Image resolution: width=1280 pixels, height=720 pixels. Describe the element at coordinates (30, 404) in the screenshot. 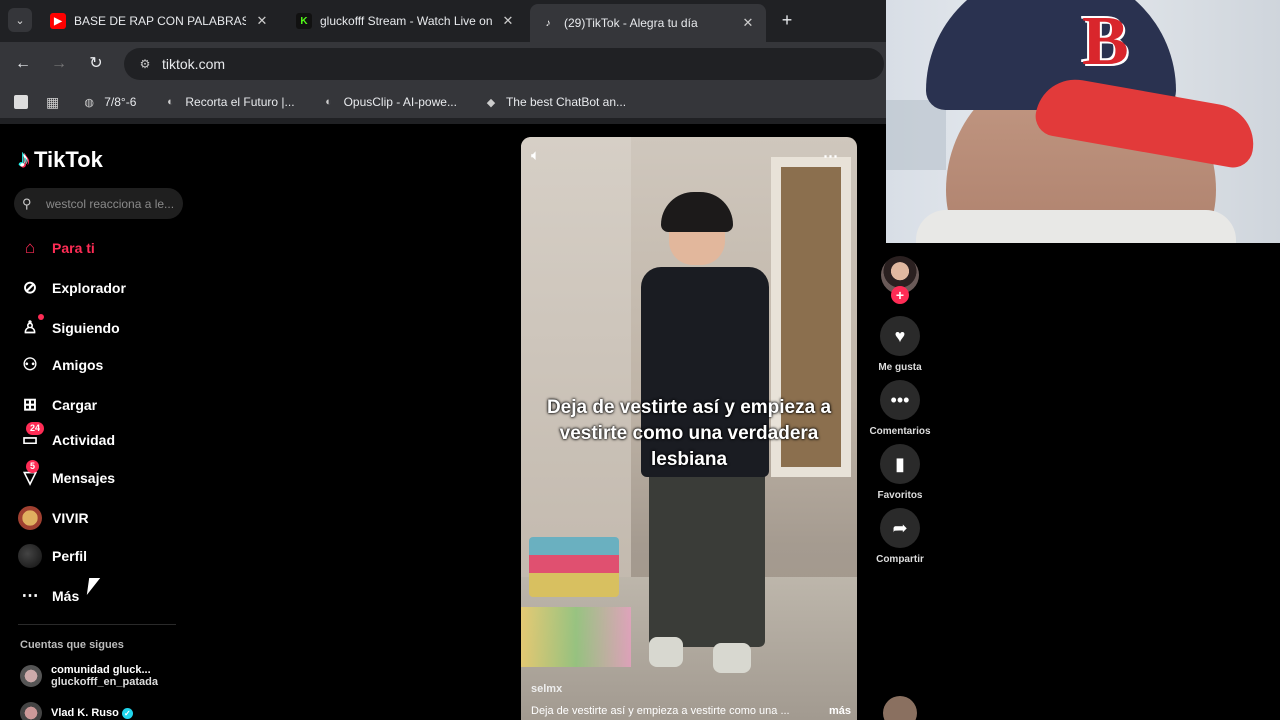

I see `upload-icon: ⊞` at that location.